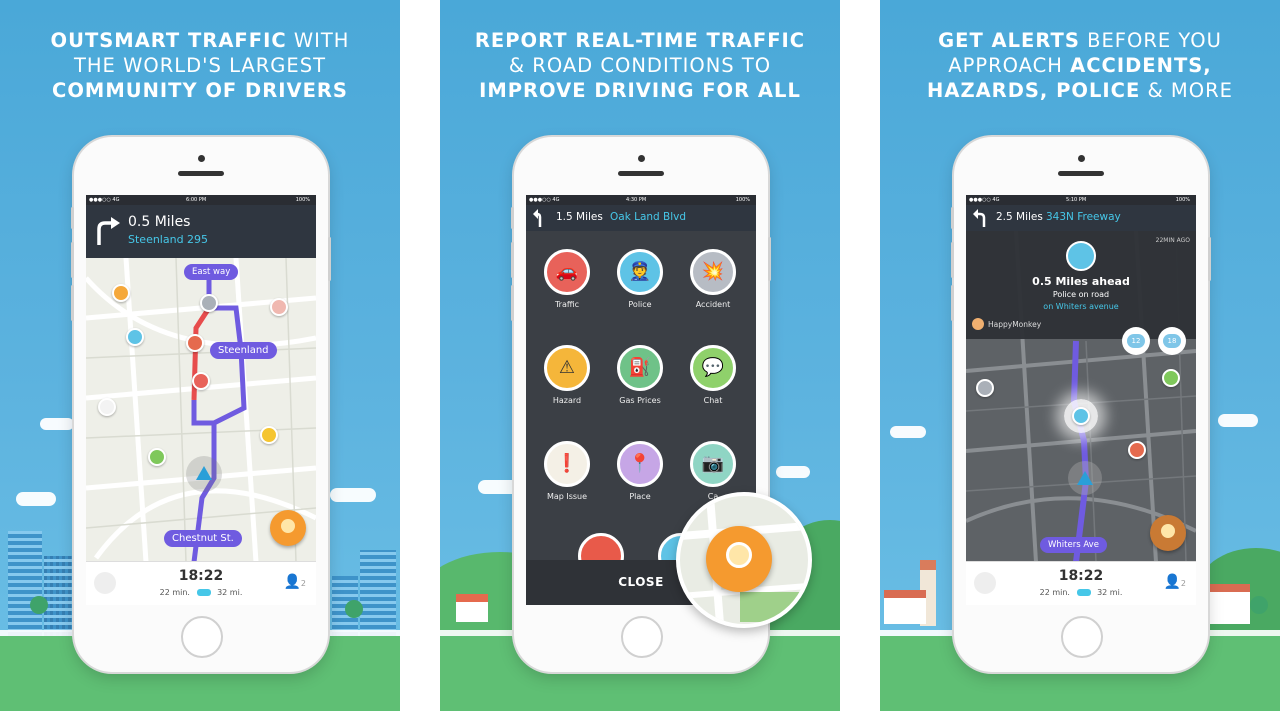  I want to click on camera, so click(1081, 158).